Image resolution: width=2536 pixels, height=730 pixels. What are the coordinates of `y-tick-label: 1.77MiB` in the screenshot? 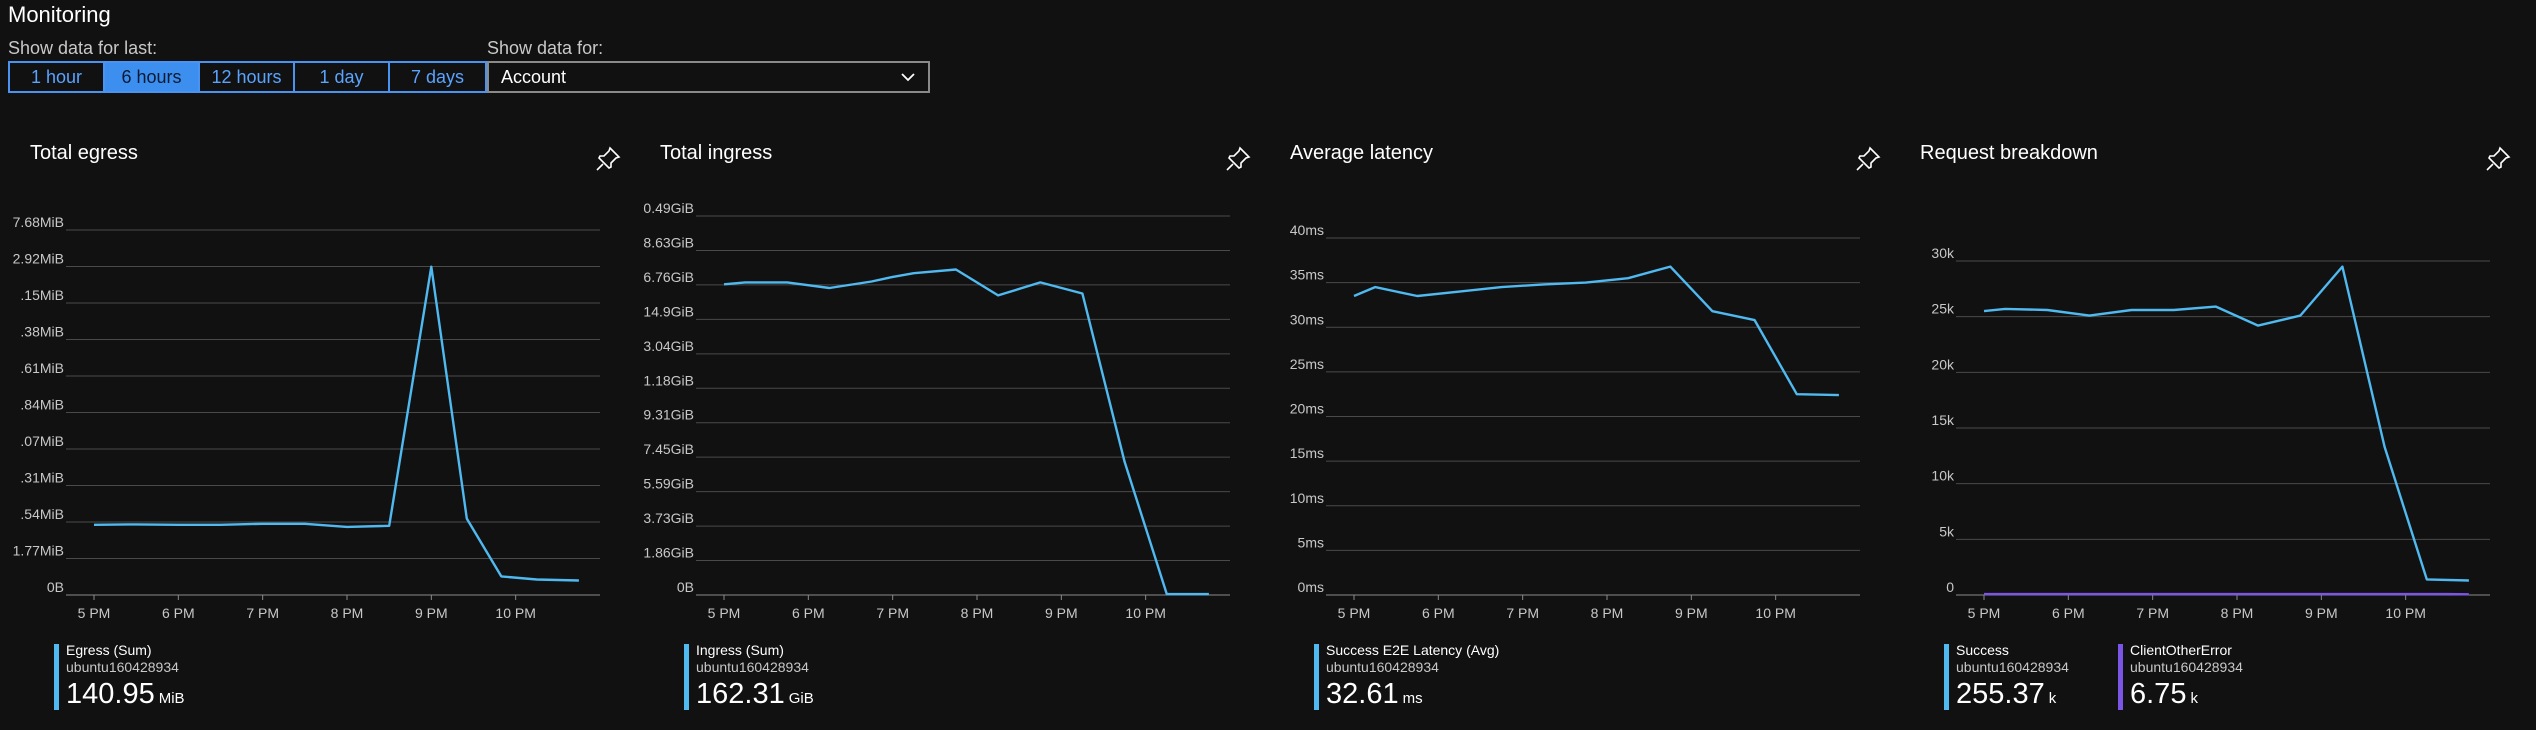 It's located at (38, 551).